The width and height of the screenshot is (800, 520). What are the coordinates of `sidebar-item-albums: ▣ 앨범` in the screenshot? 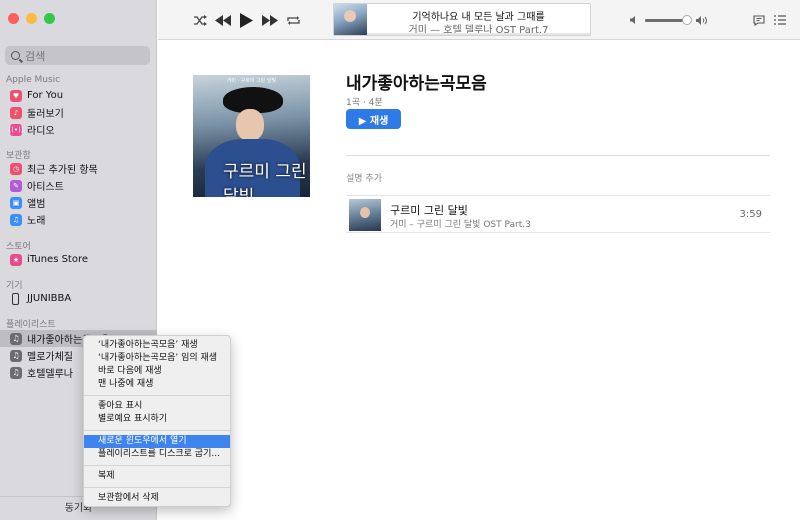 It's located at (27, 202).